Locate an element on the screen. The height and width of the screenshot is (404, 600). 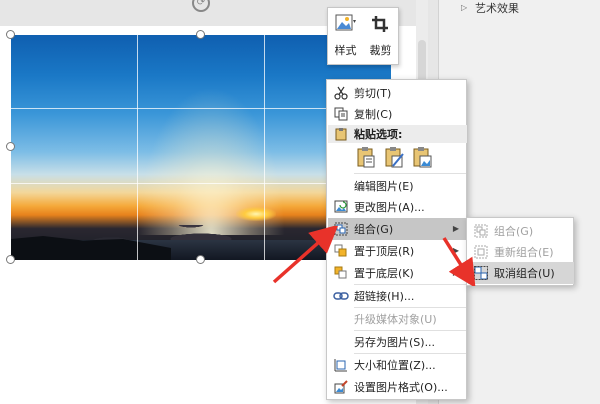
hyperlink-icon is located at coordinates (341, 296).